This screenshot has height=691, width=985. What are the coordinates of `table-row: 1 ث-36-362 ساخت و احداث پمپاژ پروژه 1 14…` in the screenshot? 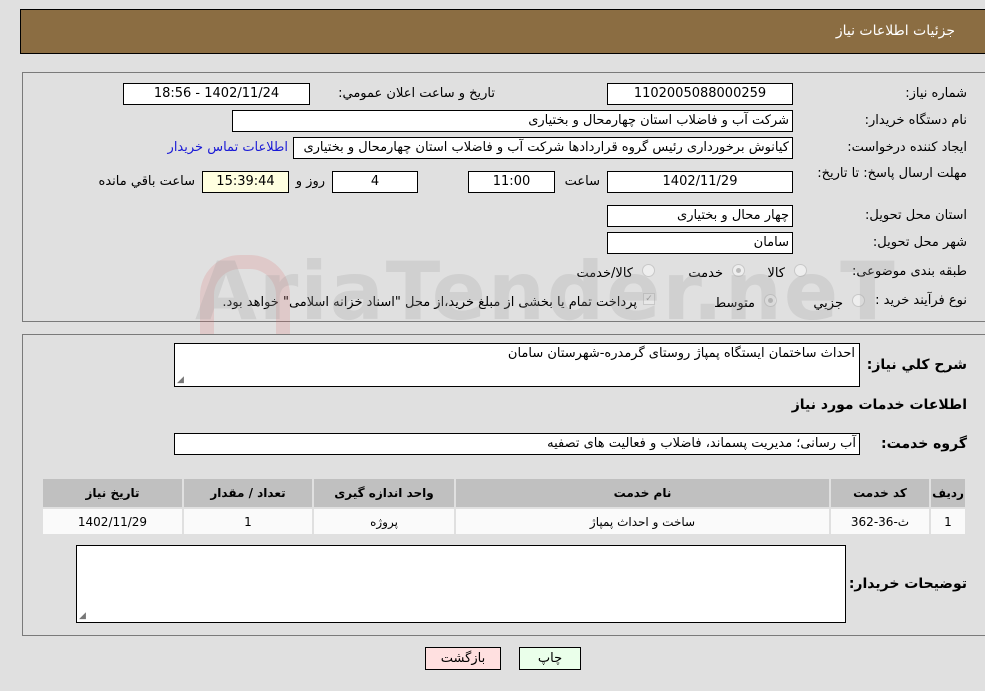 It's located at (504, 521).